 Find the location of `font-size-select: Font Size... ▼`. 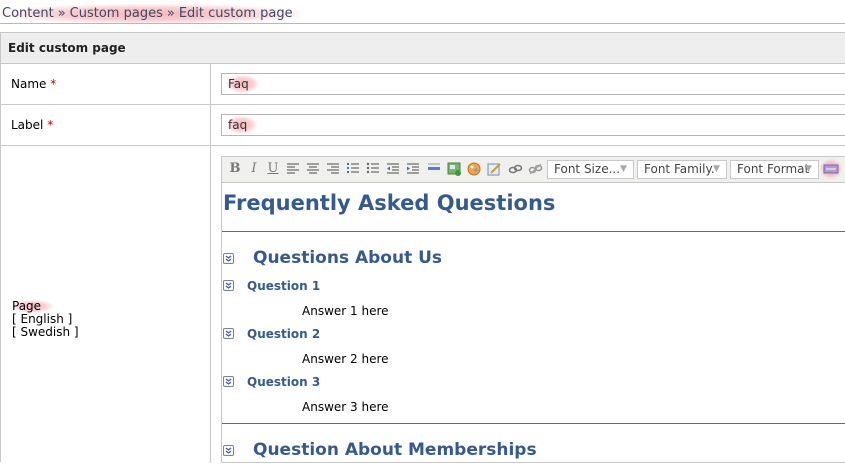

font-size-select: Font Size... ▼ is located at coordinates (590, 169).